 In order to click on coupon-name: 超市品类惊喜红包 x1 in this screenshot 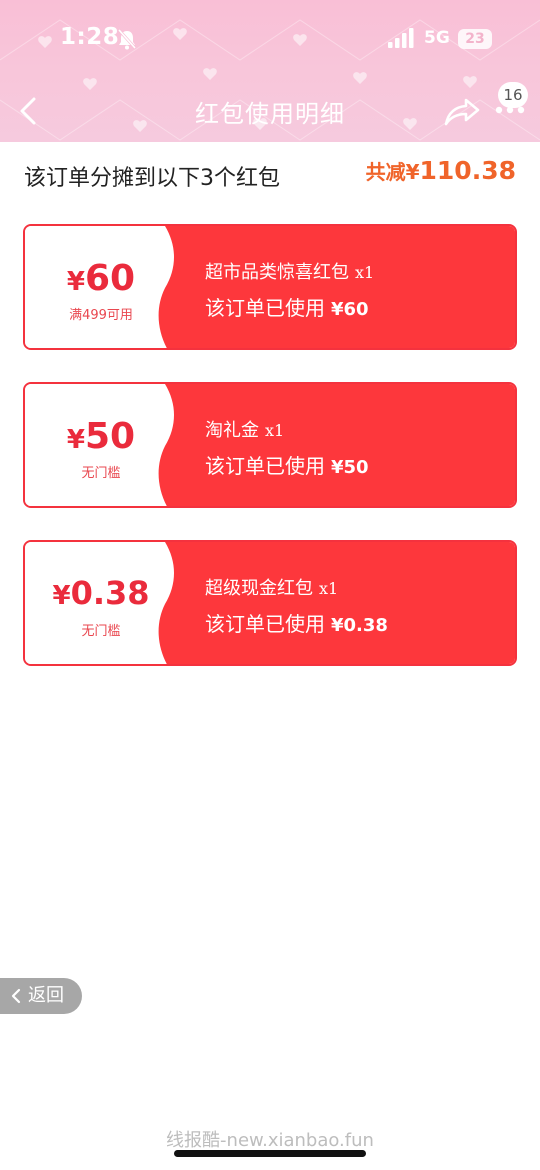, I will do `click(290, 272)`.